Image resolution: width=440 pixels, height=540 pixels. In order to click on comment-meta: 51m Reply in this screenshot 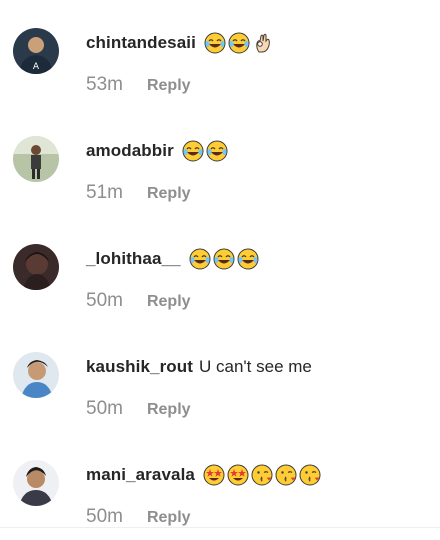, I will do `click(138, 193)`.